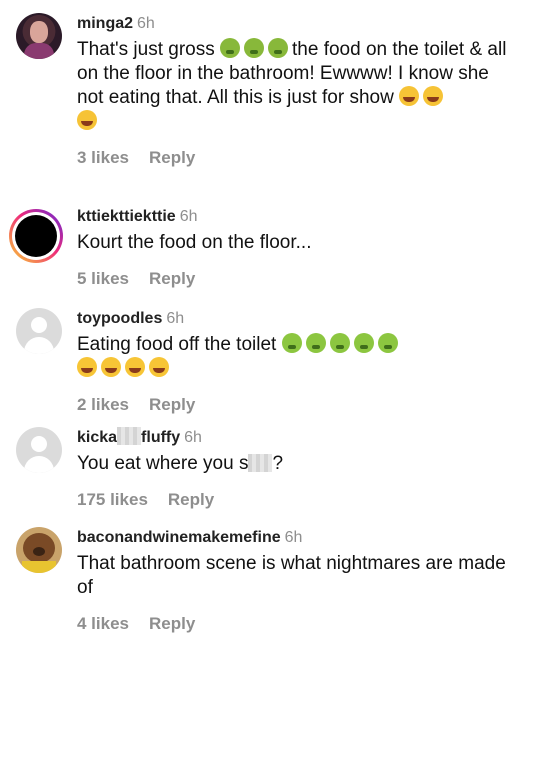  I want to click on comment-header: kttiekttiekttie 6h, so click(297, 217).